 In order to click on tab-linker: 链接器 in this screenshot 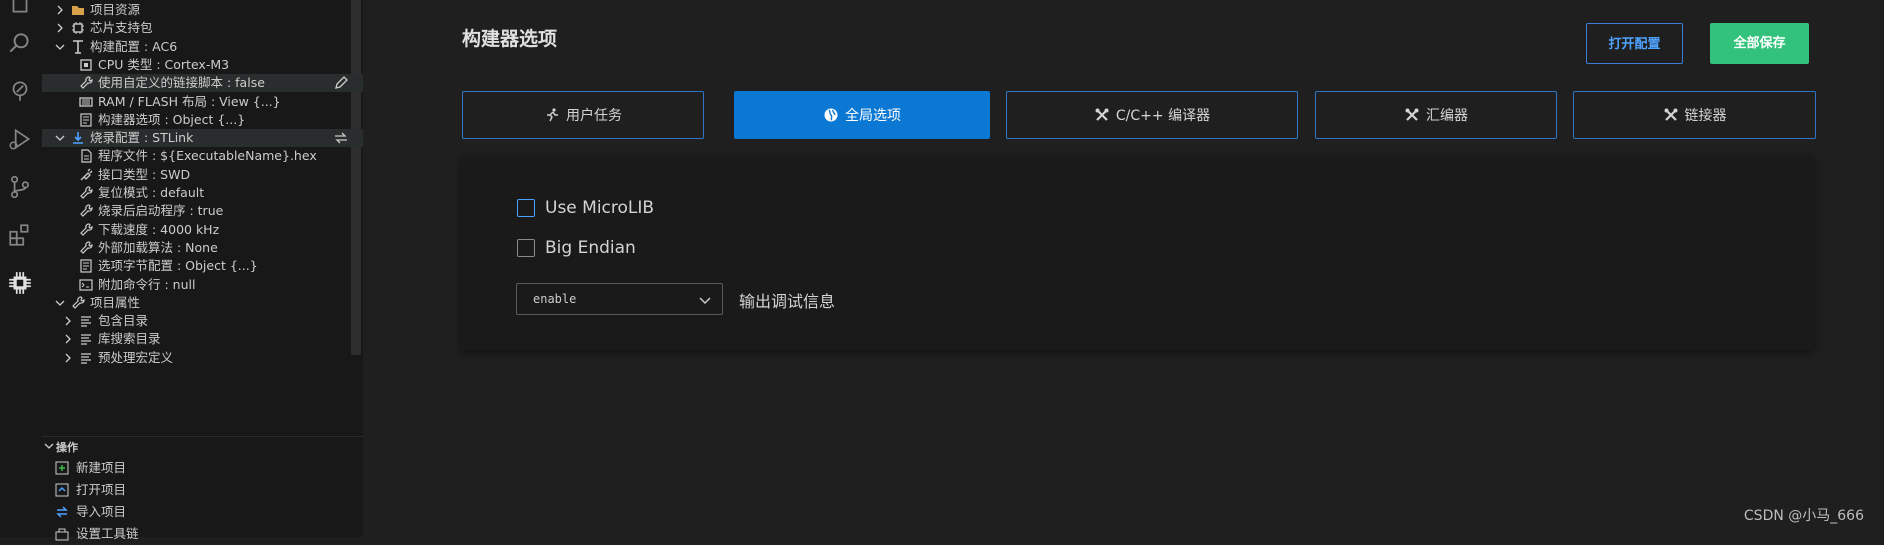, I will do `click(1694, 115)`.